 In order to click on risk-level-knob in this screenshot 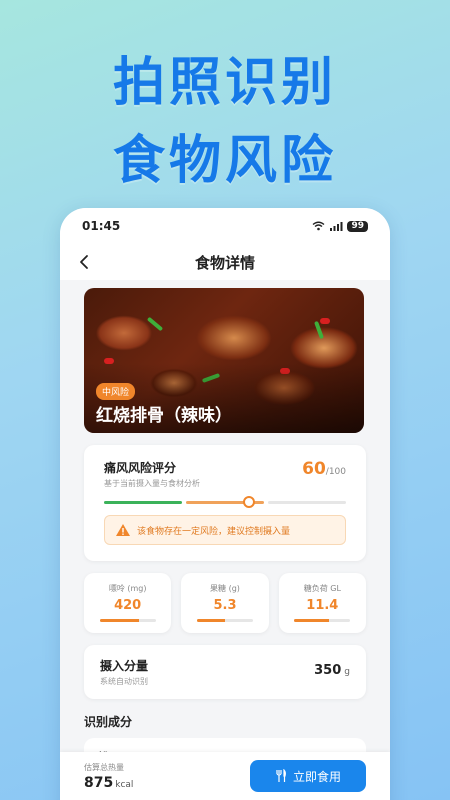, I will do `click(249, 502)`.